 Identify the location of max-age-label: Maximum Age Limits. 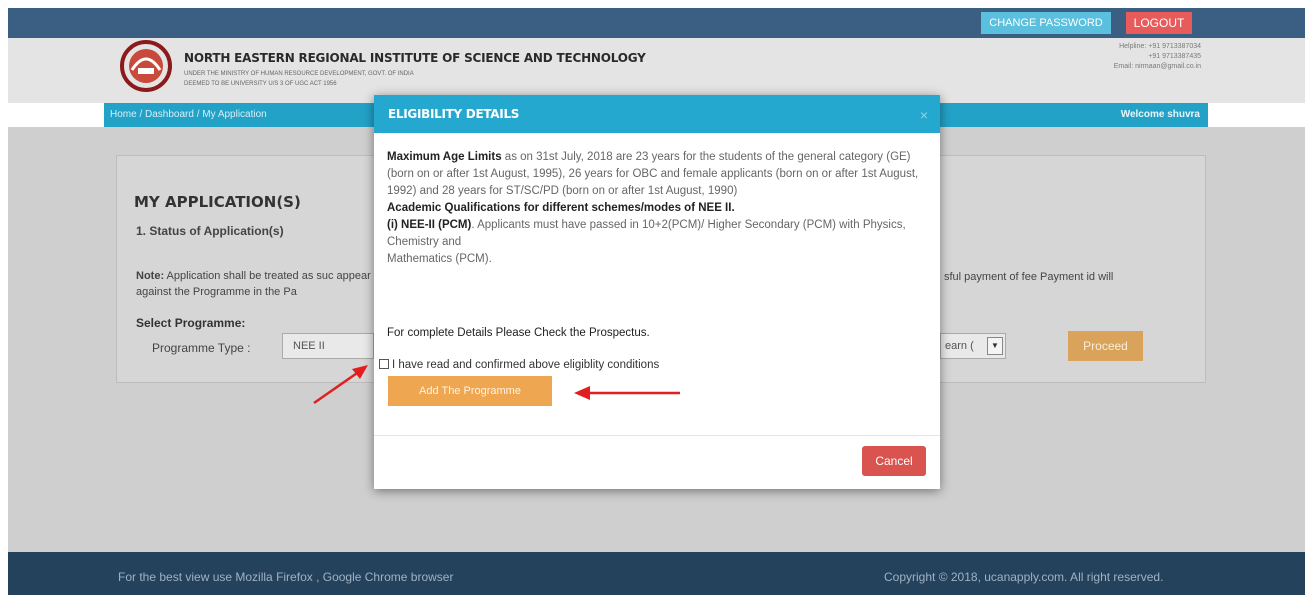
(444, 157).